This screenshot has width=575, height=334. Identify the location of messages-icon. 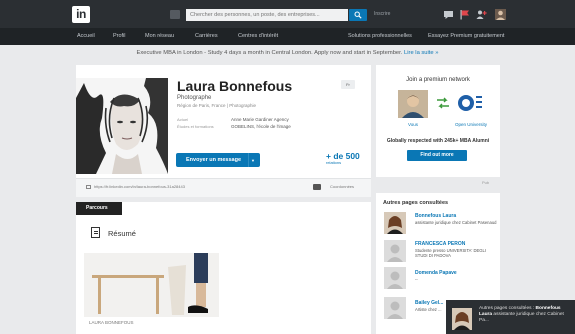
(448, 14).